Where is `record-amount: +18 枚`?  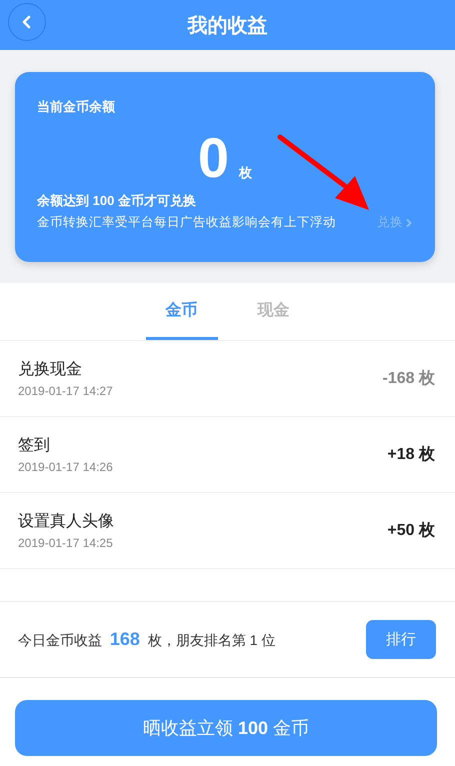
record-amount: +18 枚 is located at coordinates (411, 454).